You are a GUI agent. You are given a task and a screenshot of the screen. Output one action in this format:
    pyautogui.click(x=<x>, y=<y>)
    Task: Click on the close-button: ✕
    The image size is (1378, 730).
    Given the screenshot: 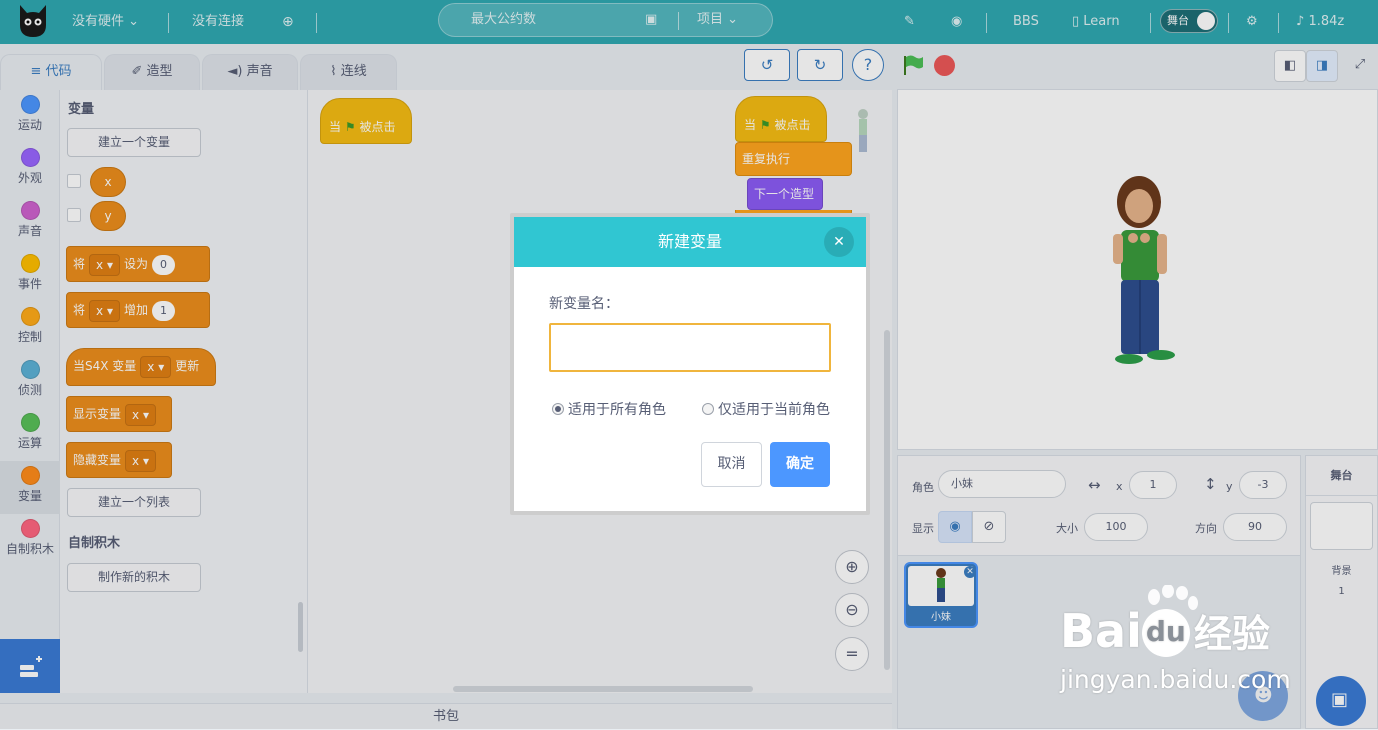 What is the action you would take?
    pyautogui.click(x=839, y=242)
    